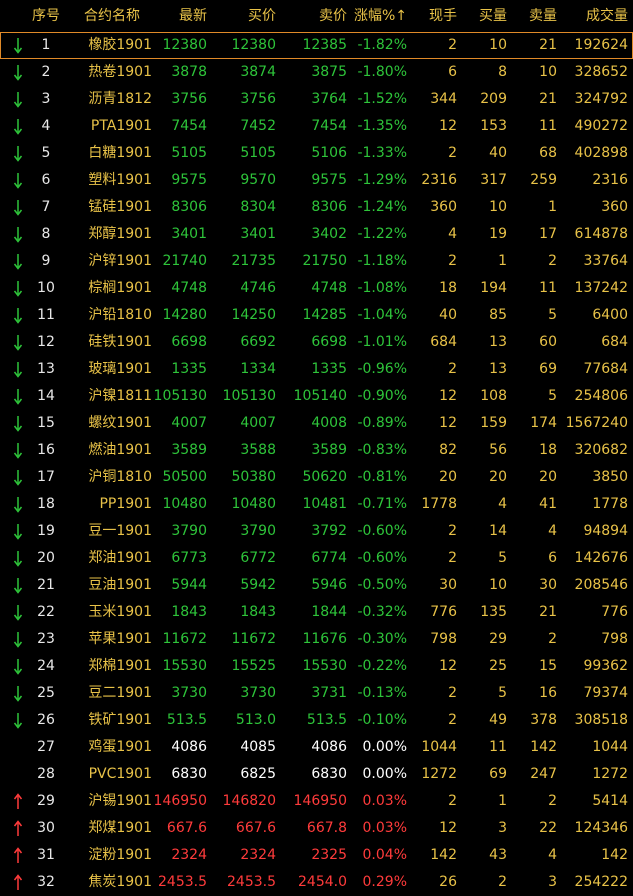 The width and height of the screenshot is (633, 896). Describe the element at coordinates (258, 747) in the screenshot. I see `cell-bid: 4085` at that location.